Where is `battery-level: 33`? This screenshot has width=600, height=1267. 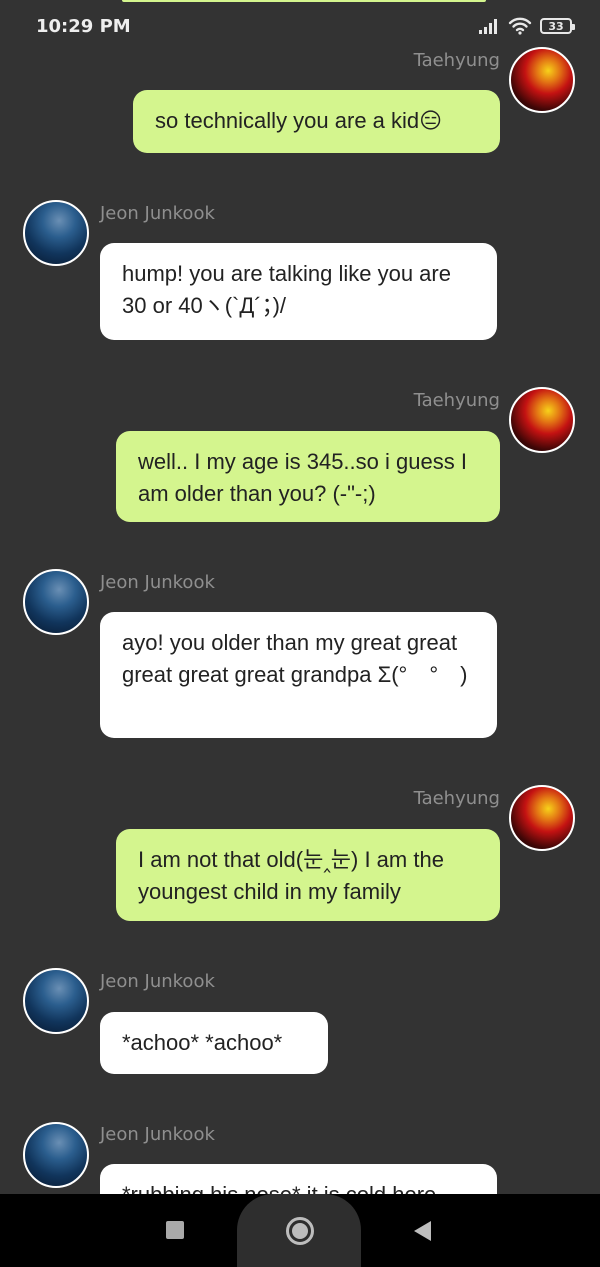 battery-level: 33 is located at coordinates (556, 26).